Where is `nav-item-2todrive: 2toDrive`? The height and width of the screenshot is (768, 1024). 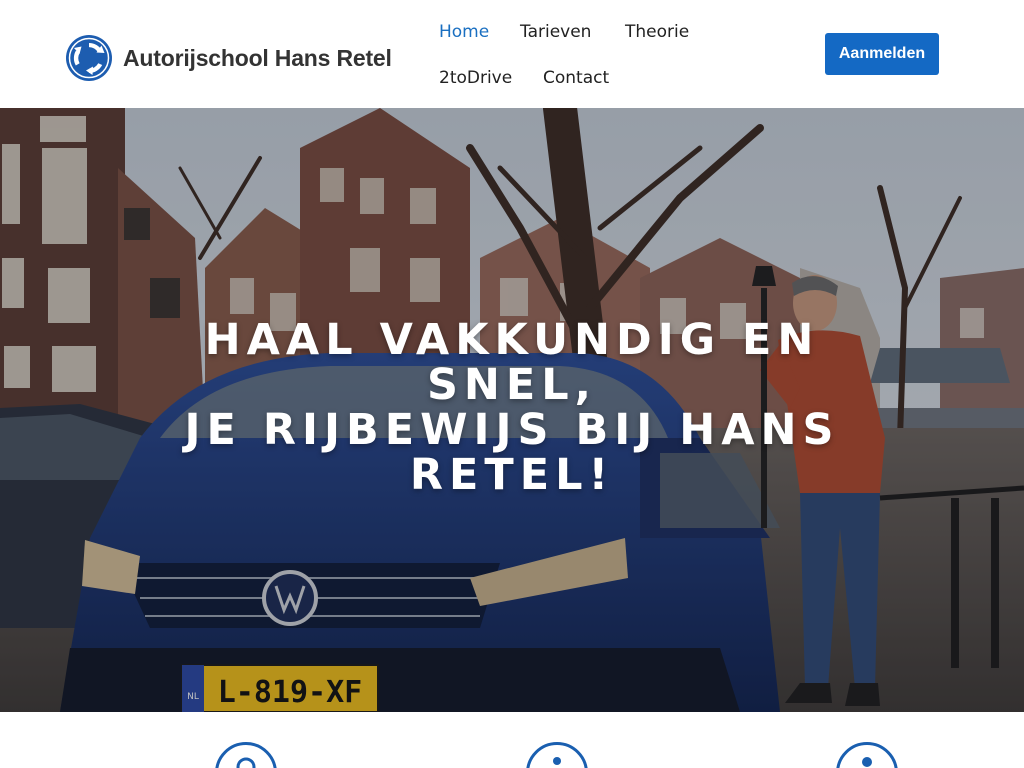 nav-item-2todrive: 2toDrive is located at coordinates (475, 78).